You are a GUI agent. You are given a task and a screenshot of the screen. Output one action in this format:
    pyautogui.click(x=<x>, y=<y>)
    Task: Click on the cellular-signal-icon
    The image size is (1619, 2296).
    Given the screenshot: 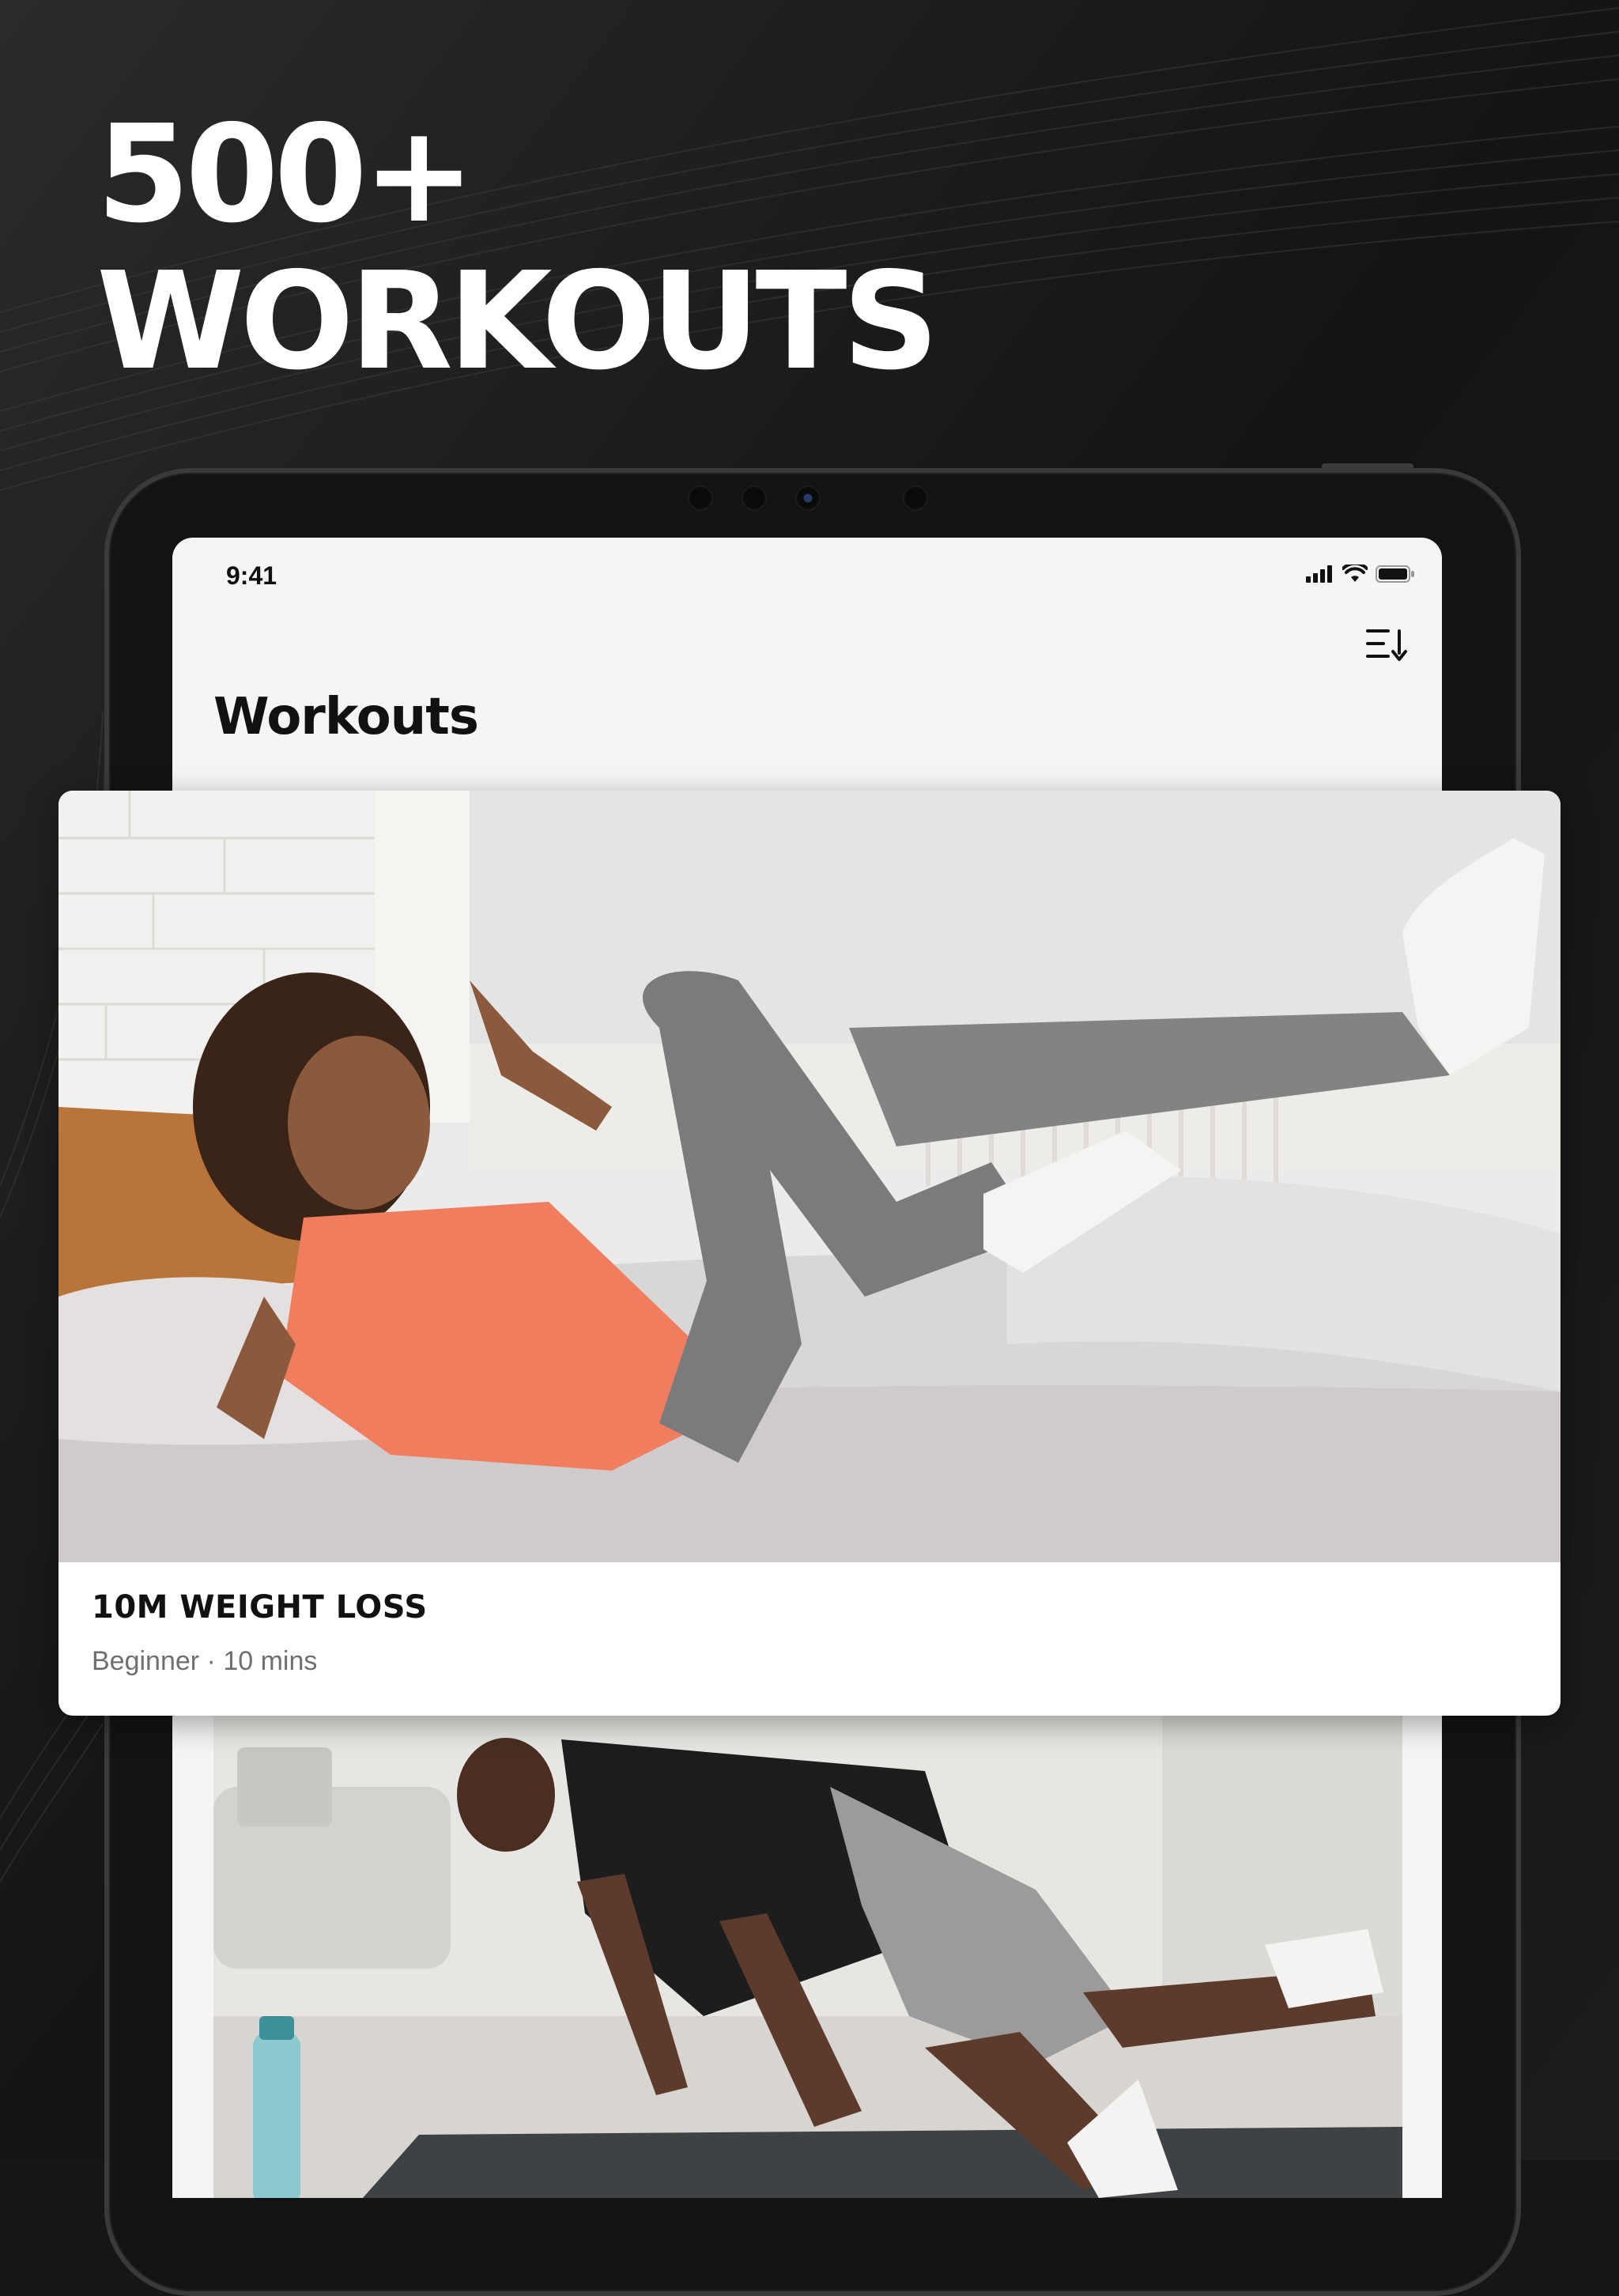 What is the action you would take?
    pyautogui.click(x=1319, y=574)
    